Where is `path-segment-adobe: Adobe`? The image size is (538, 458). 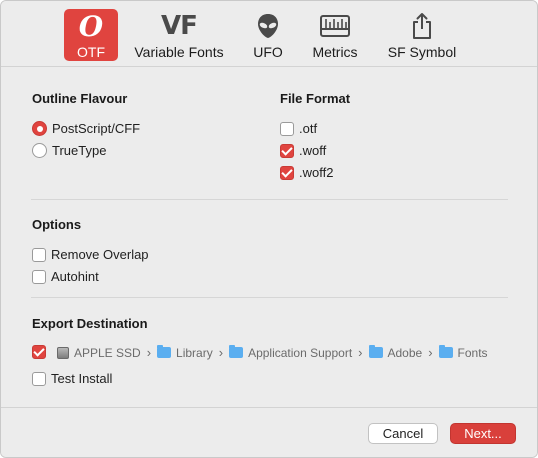
path-segment-adobe: Adobe is located at coordinates (395, 352).